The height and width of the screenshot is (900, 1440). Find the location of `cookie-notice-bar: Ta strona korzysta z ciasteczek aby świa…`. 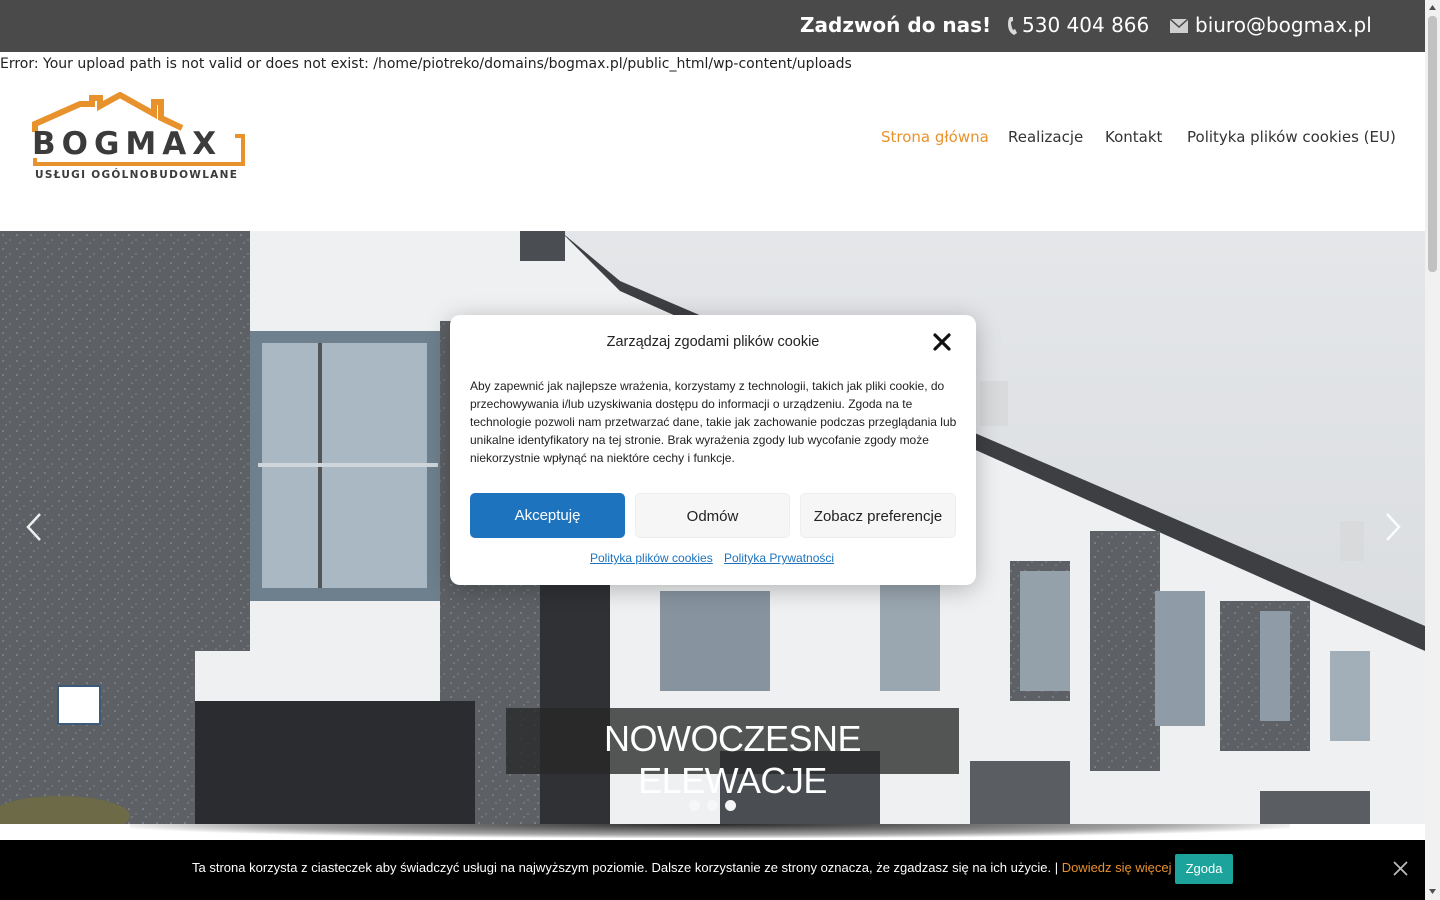

cookie-notice-bar: Ta strona korzysta z ciasteczek aby świa… is located at coordinates (712, 870).